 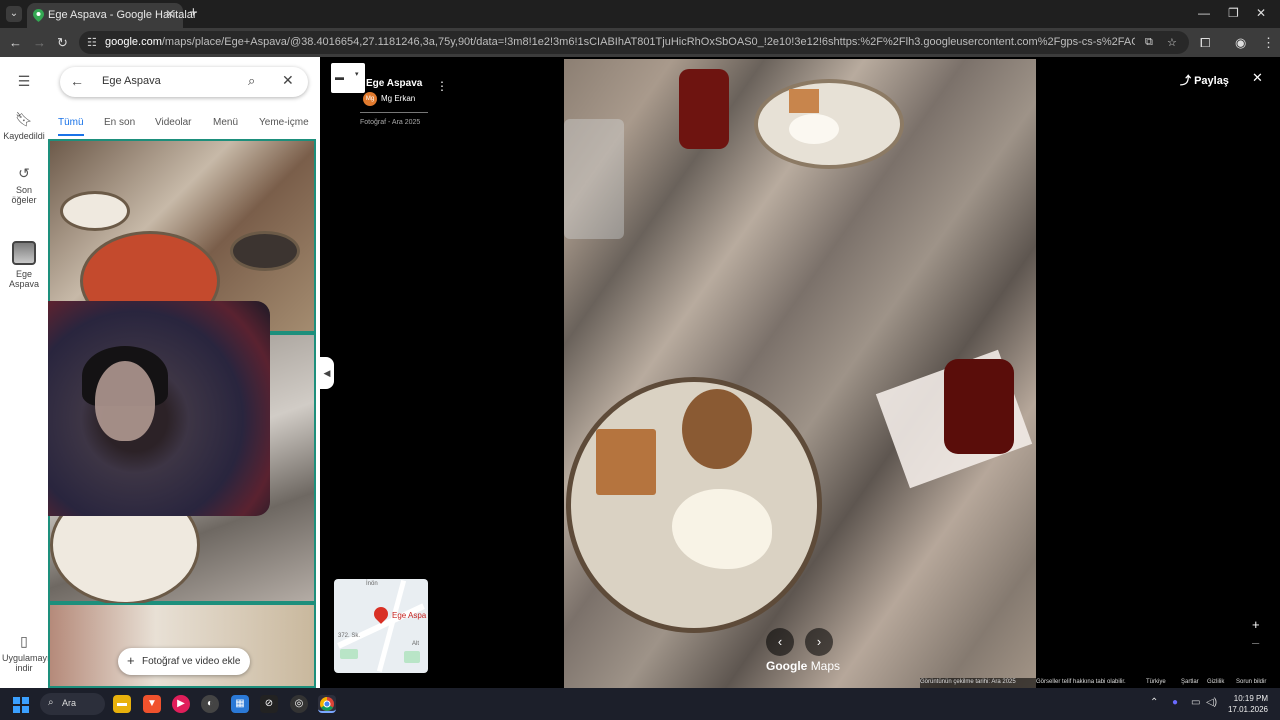 I want to click on add-photo-video-label: Fotoğraf ve video ekle, so click(x=191, y=661).